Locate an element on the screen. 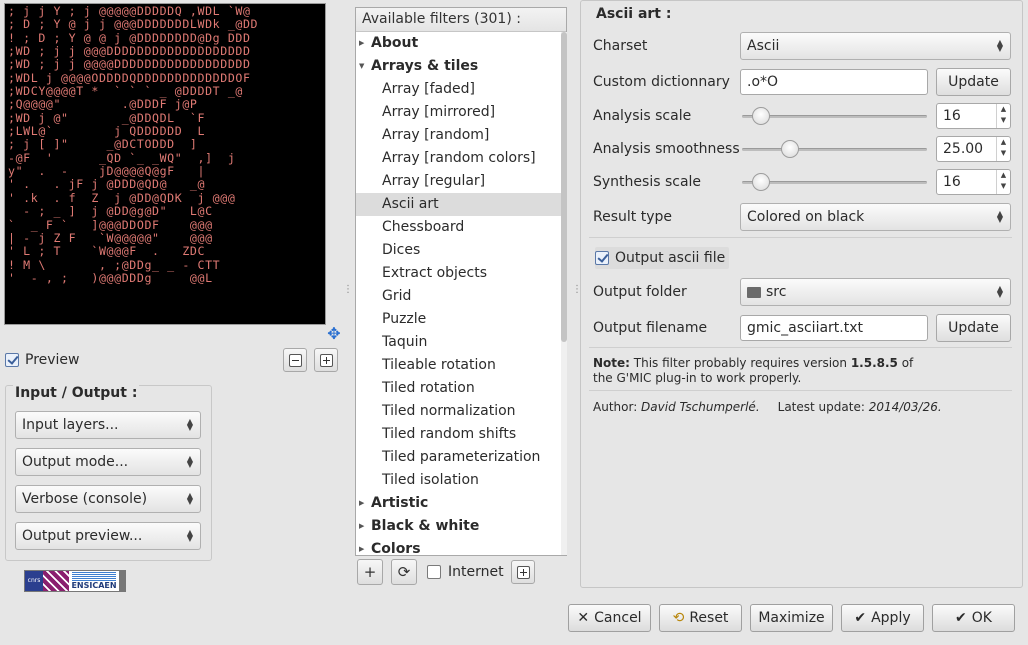  analysis-scale-spinbox: 16 ▲ ▼ is located at coordinates (973, 116).